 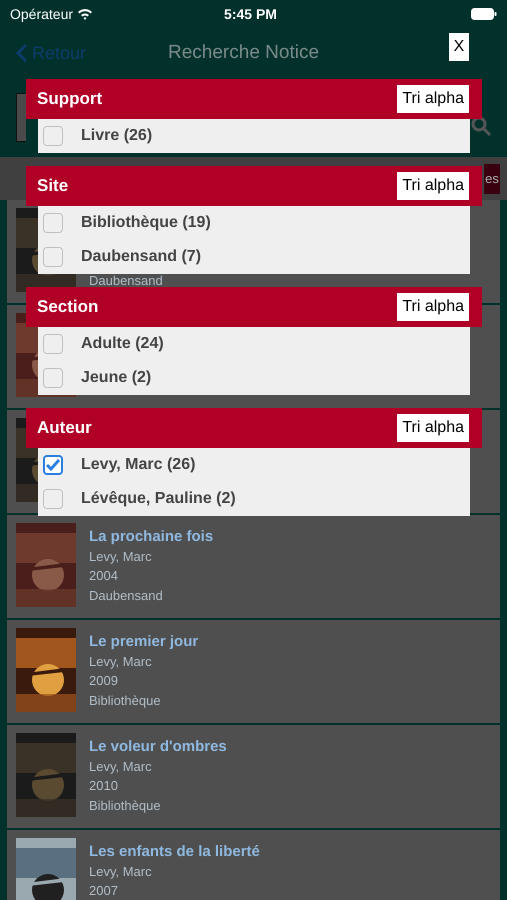 I want to click on filter-option: Levy, Marc (26), so click(x=254, y=465).